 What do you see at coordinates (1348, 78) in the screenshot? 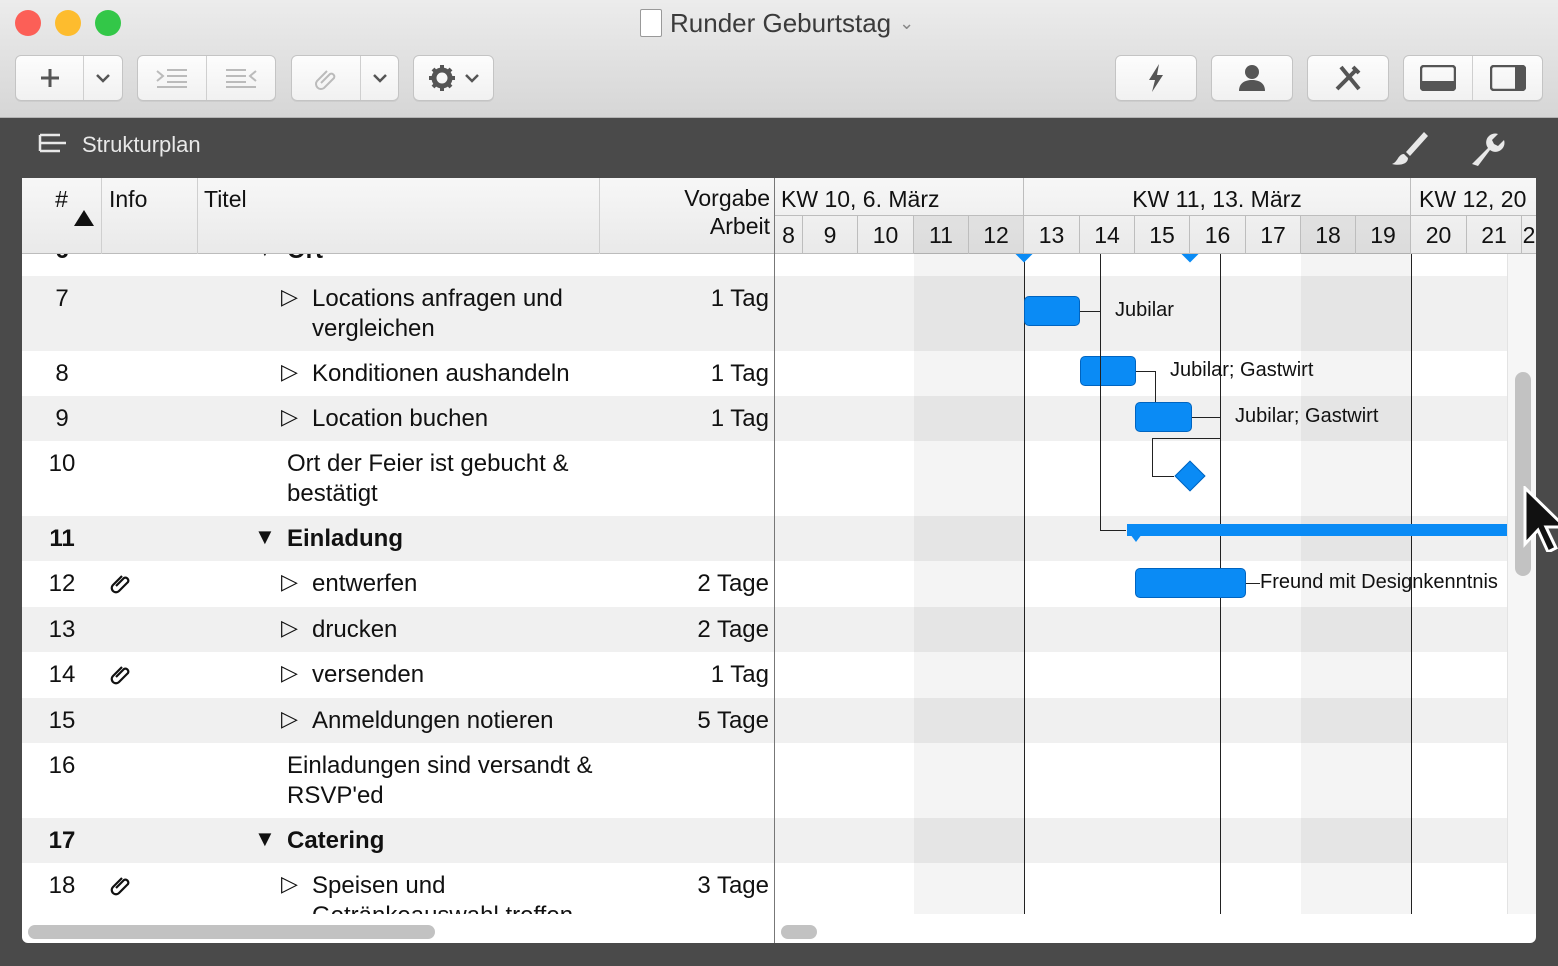
I see `tools-button` at bounding box center [1348, 78].